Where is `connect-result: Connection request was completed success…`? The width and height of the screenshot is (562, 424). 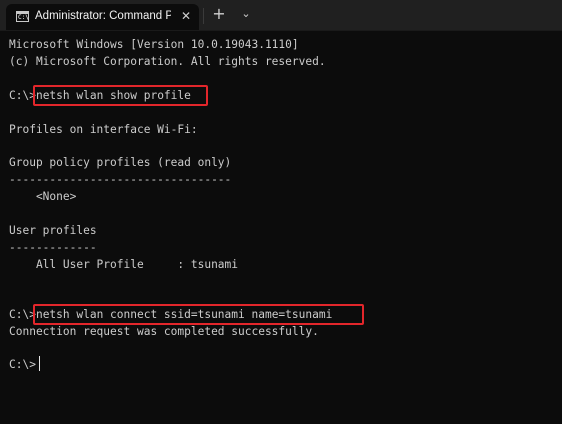 connect-result: Connection request was completed success… is located at coordinates (164, 331).